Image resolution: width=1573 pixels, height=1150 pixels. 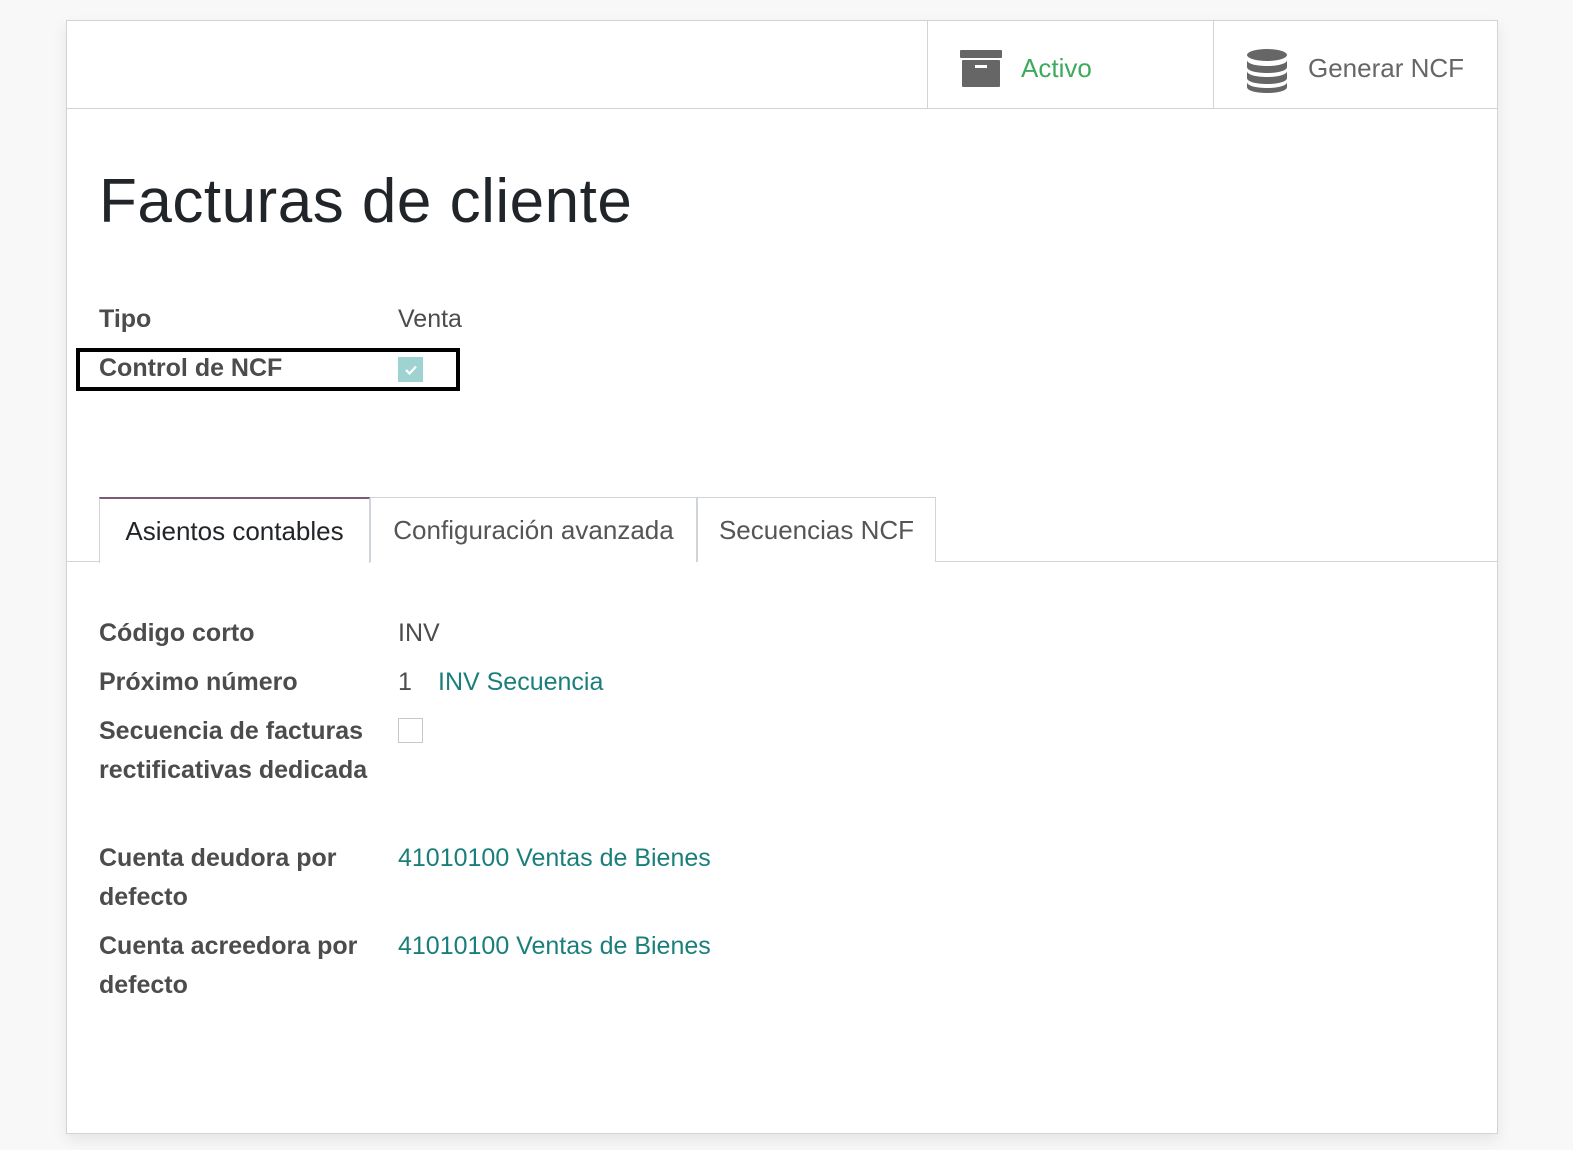 I want to click on cuenta-acreedora-link: 41010100 Ventas de Bienes, so click(x=554, y=946).